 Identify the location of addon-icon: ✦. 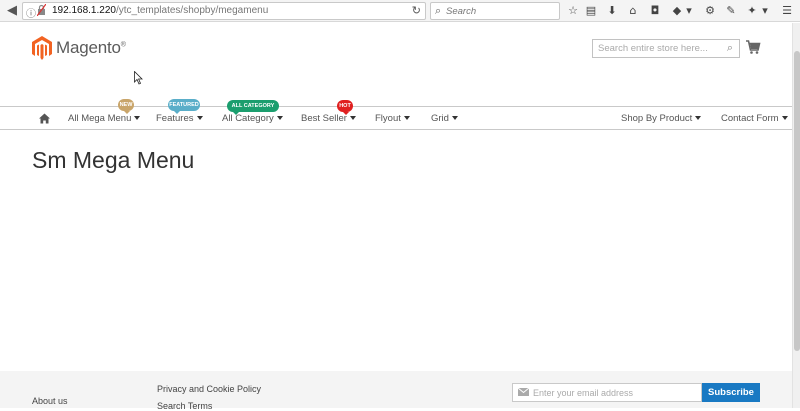
(752, 11).